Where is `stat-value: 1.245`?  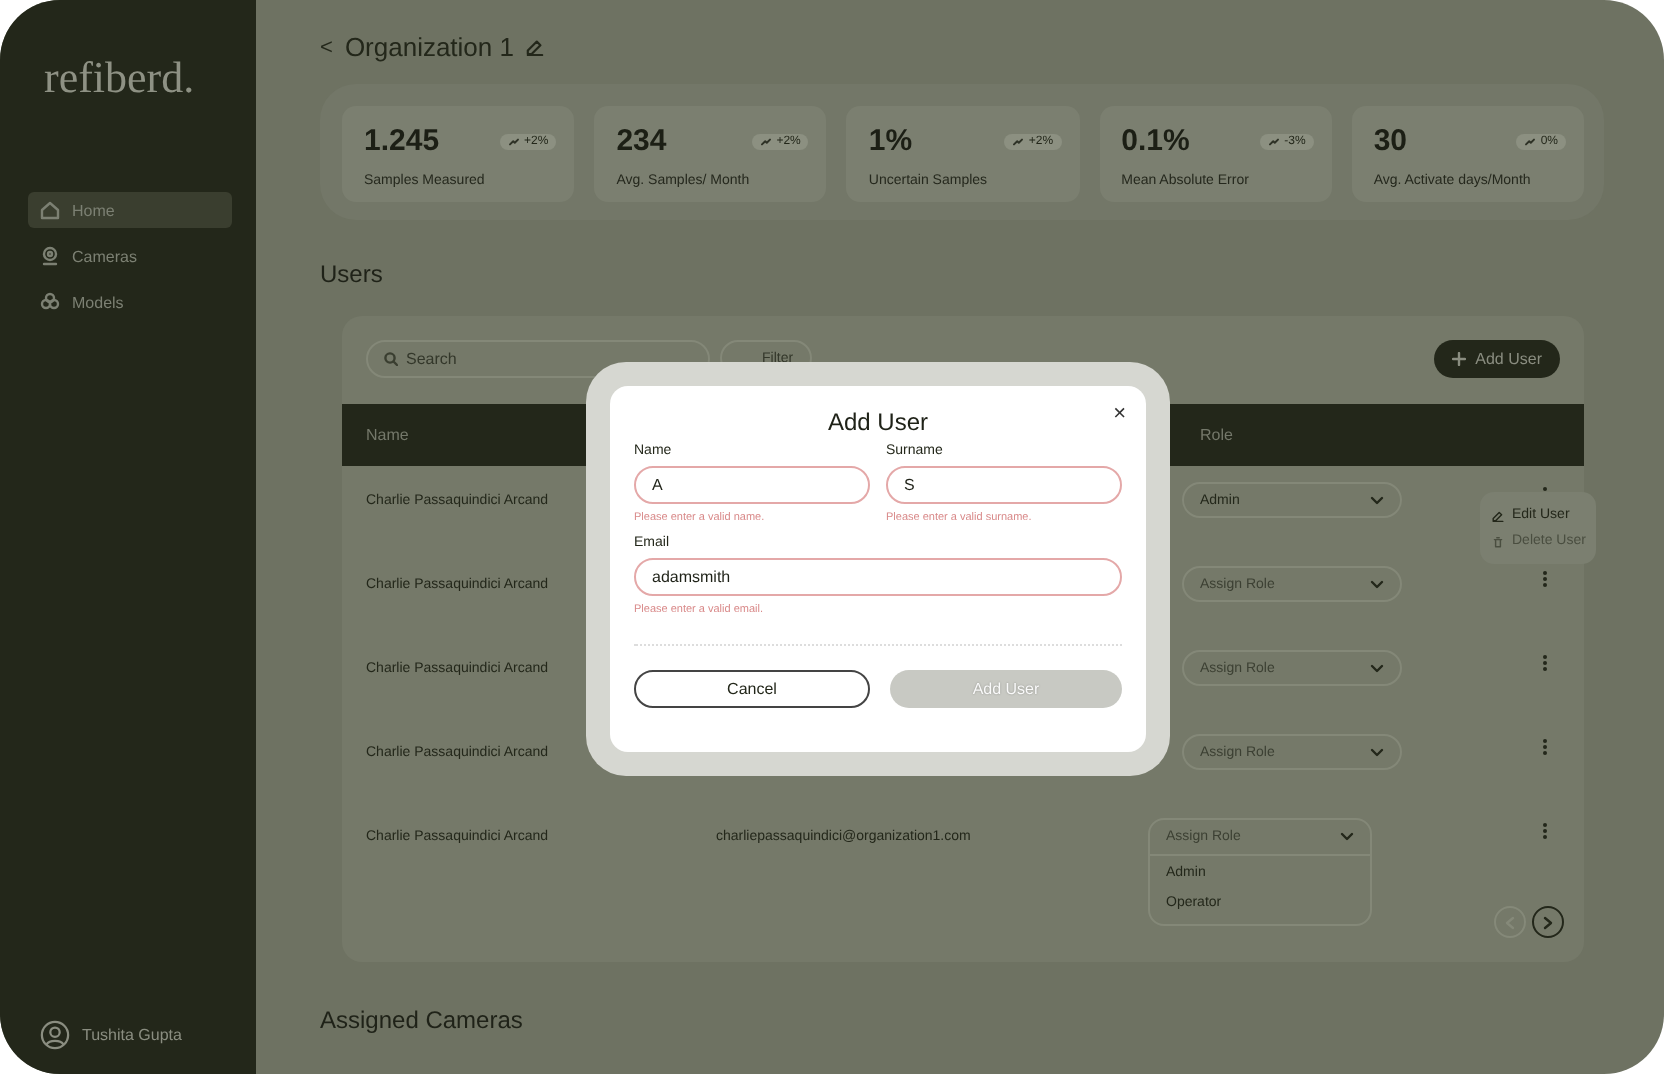 stat-value: 1.245 is located at coordinates (402, 141).